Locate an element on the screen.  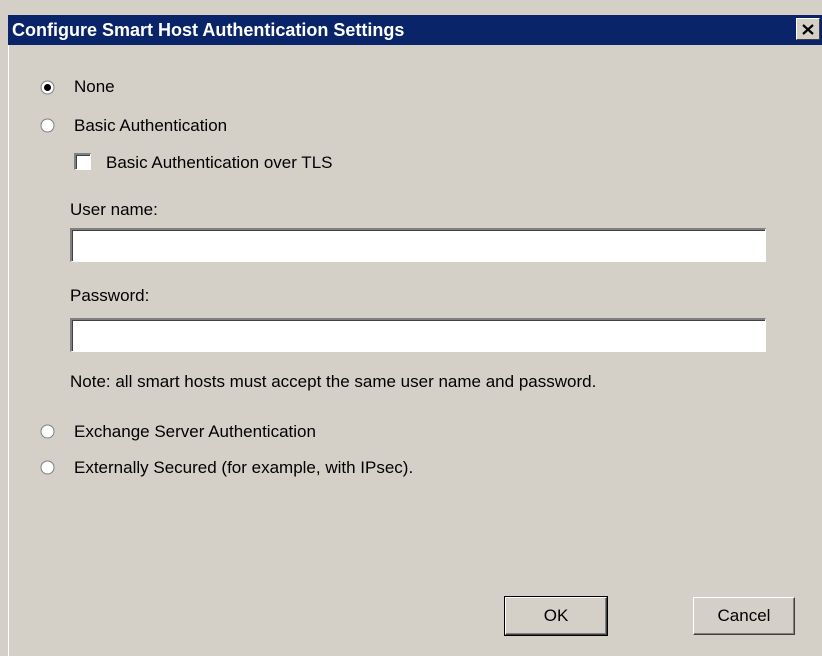
radio-exchange-server-authentication is located at coordinates (47, 431).